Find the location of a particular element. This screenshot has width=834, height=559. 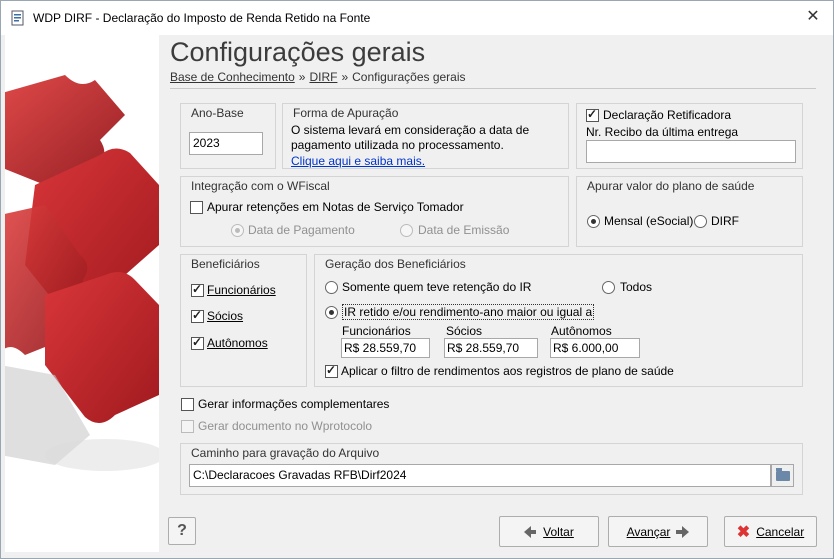

forma-apuracao-text-2: pagamento utilizada no processamento. is located at coordinates (397, 145).